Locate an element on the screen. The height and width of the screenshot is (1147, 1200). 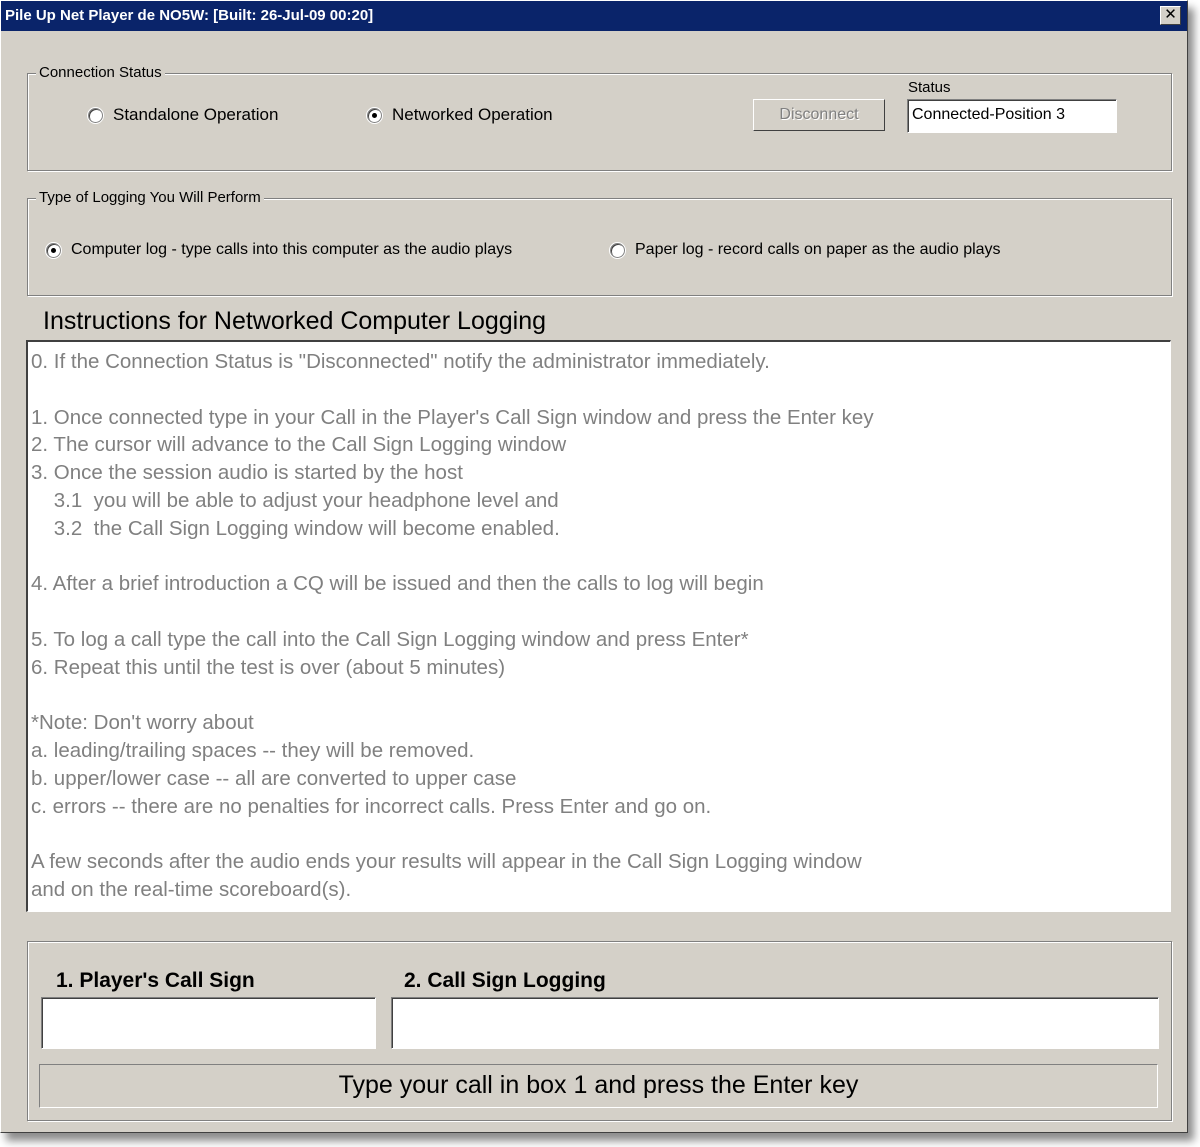
status-label: Status is located at coordinates (929, 87).